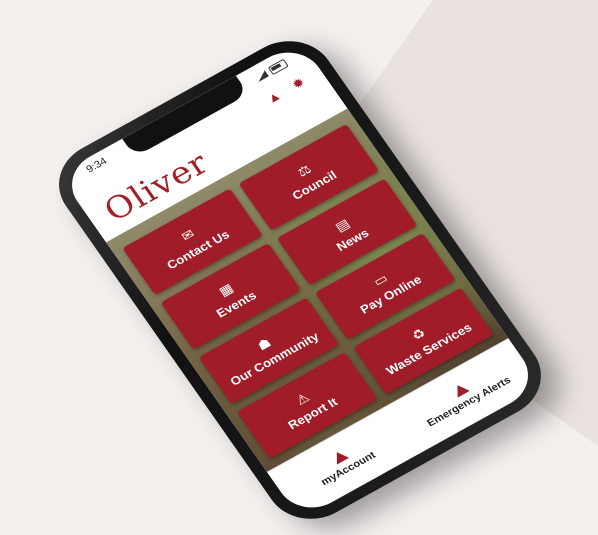  Describe the element at coordinates (342, 224) in the screenshot. I see `newspaper-icon: ▤` at that location.